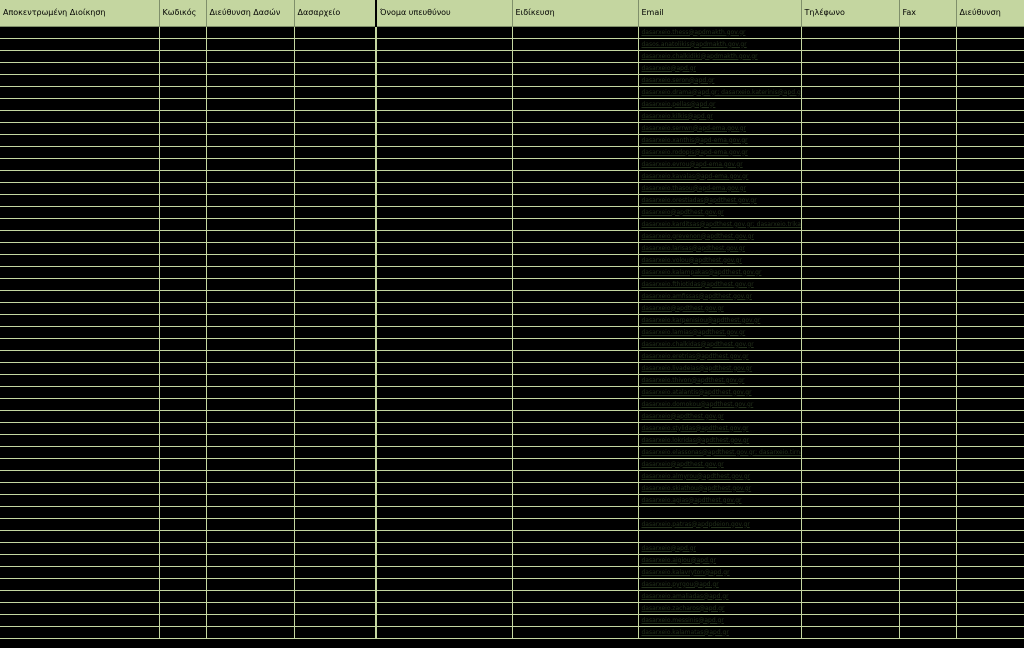 Image resolution: width=1024 pixels, height=648 pixels. I want to click on email-link: dasarxeio@apdthest.gov.gr, so click(720, 212).